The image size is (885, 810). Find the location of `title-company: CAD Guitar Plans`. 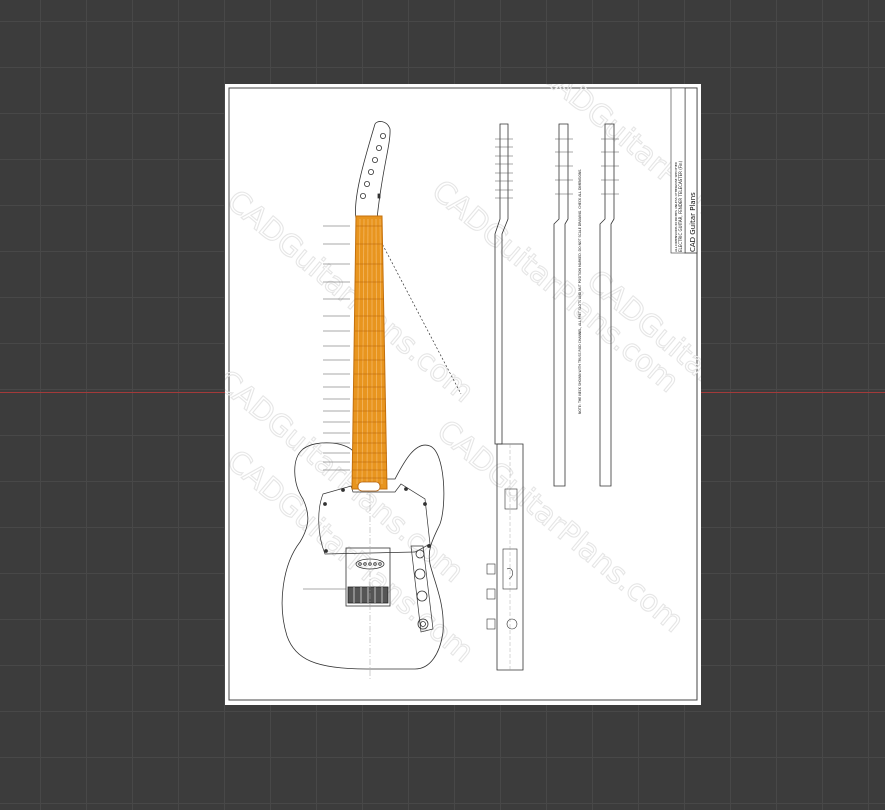

title-company: CAD Guitar Plans is located at coordinates (693, 222).